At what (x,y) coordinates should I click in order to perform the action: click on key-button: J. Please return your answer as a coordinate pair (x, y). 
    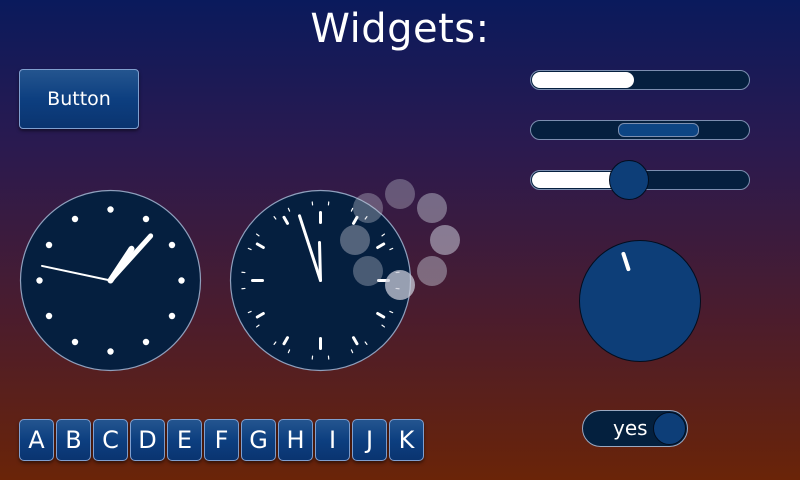
    Looking at the image, I should click on (369, 440).